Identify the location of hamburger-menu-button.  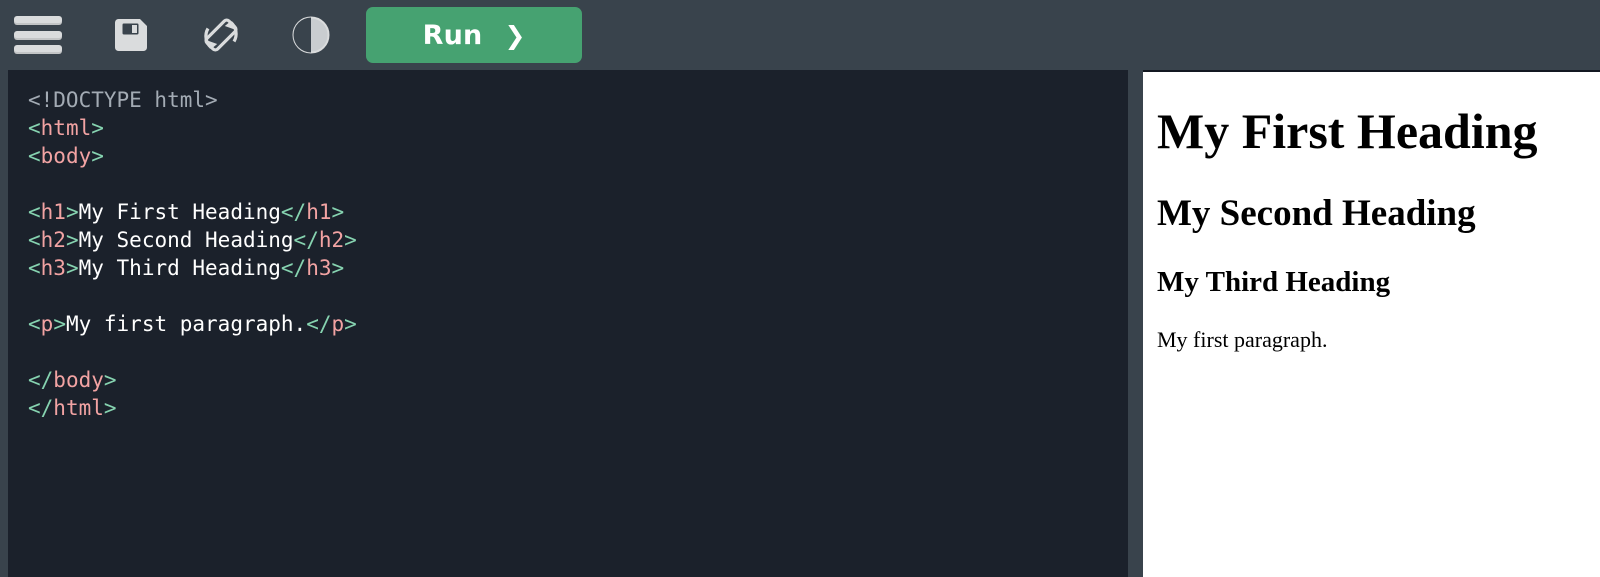
(38, 35).